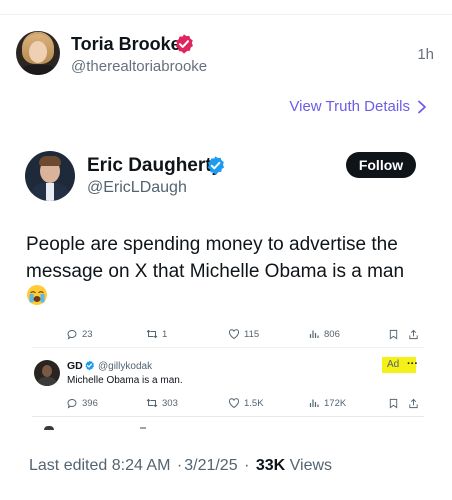  Describe the element at coordinates (425, 54) in the screenshot. I see `post-timestamp: 1h` at that location.